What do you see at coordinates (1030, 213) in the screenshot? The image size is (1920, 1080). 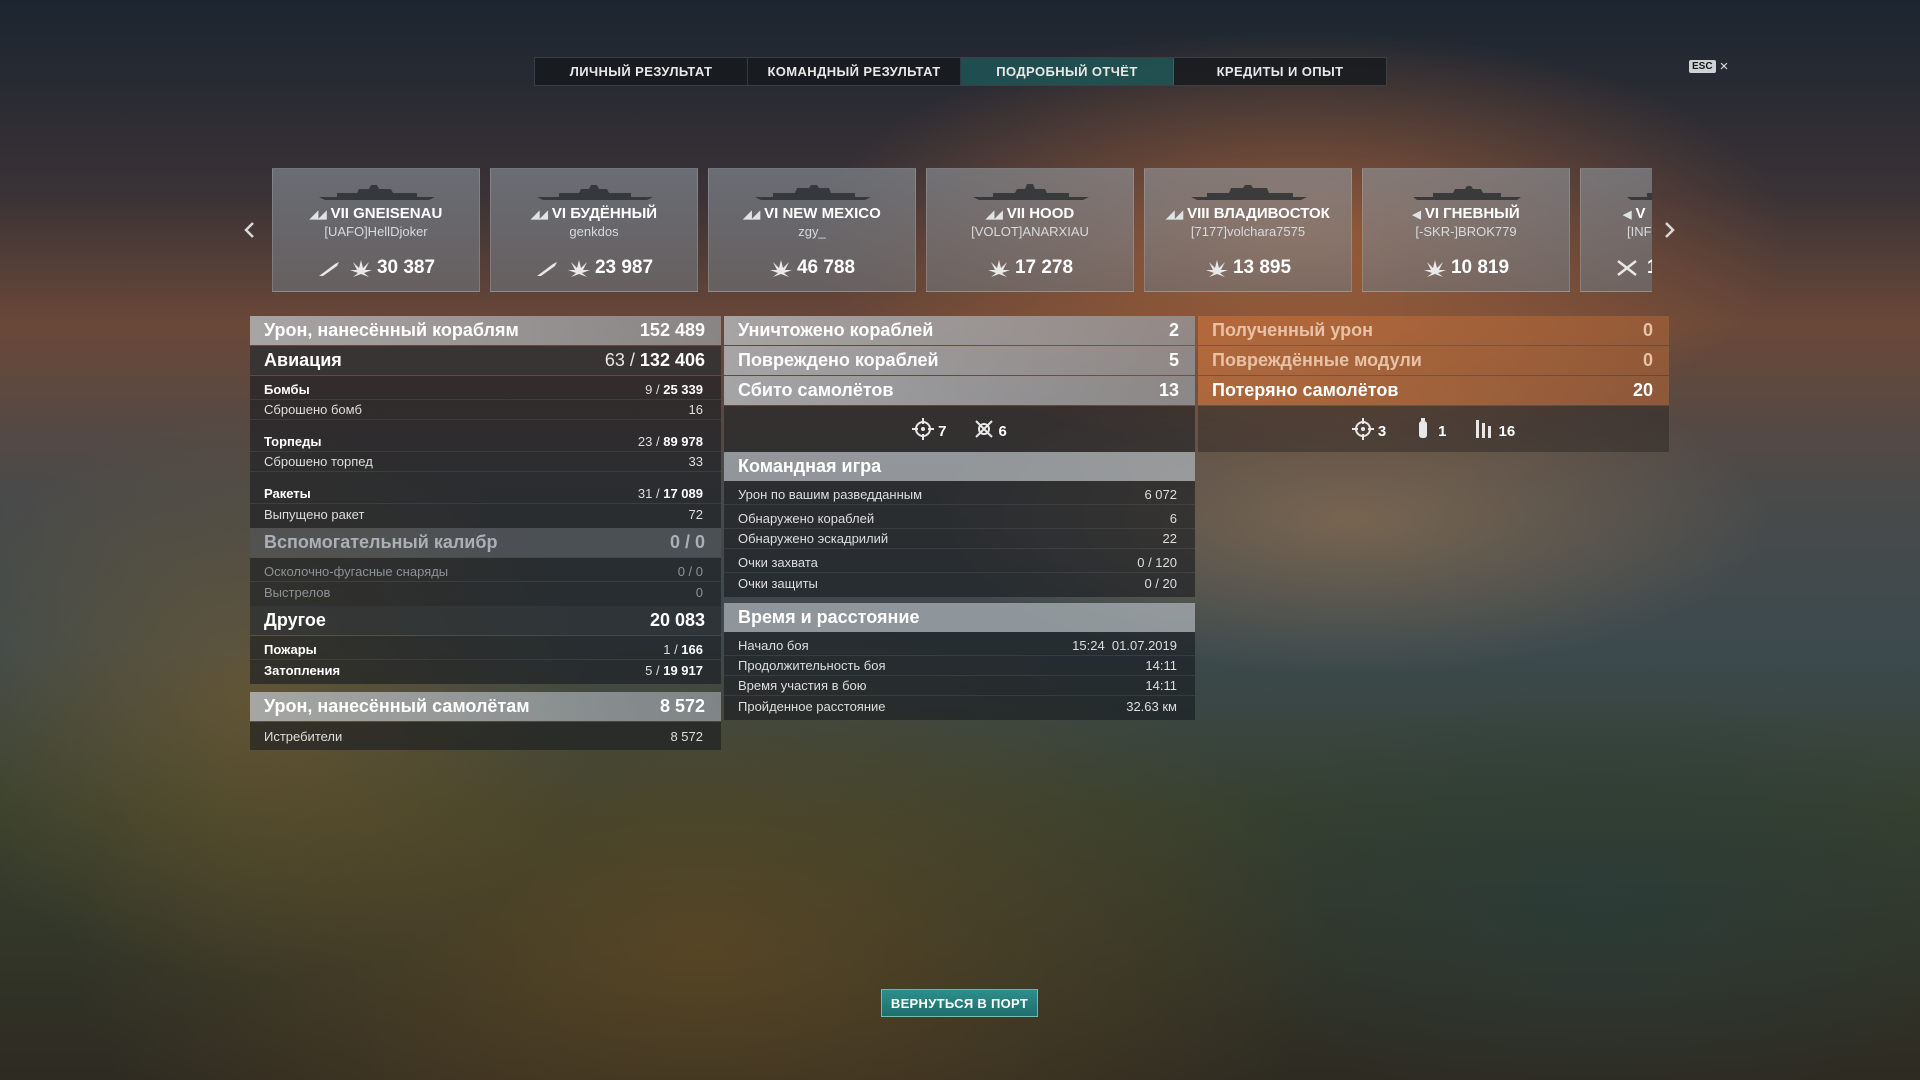 I see `ship-name: ◢◢ VII HOOD` at bounding box center [1030, 213].